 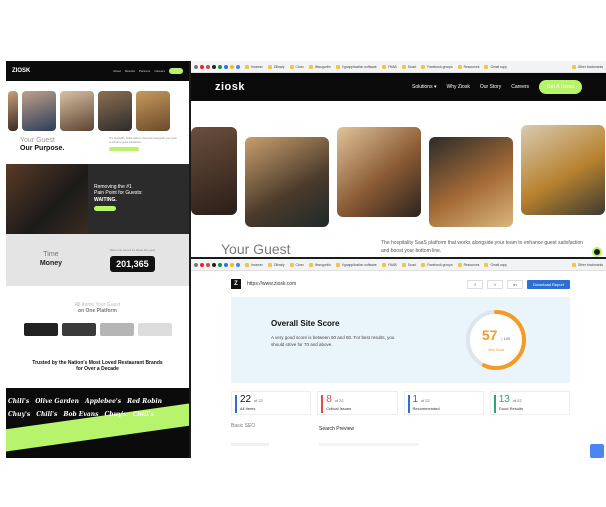 I want to click on left-counter-bottom: Money, so click(x=51, y=263).